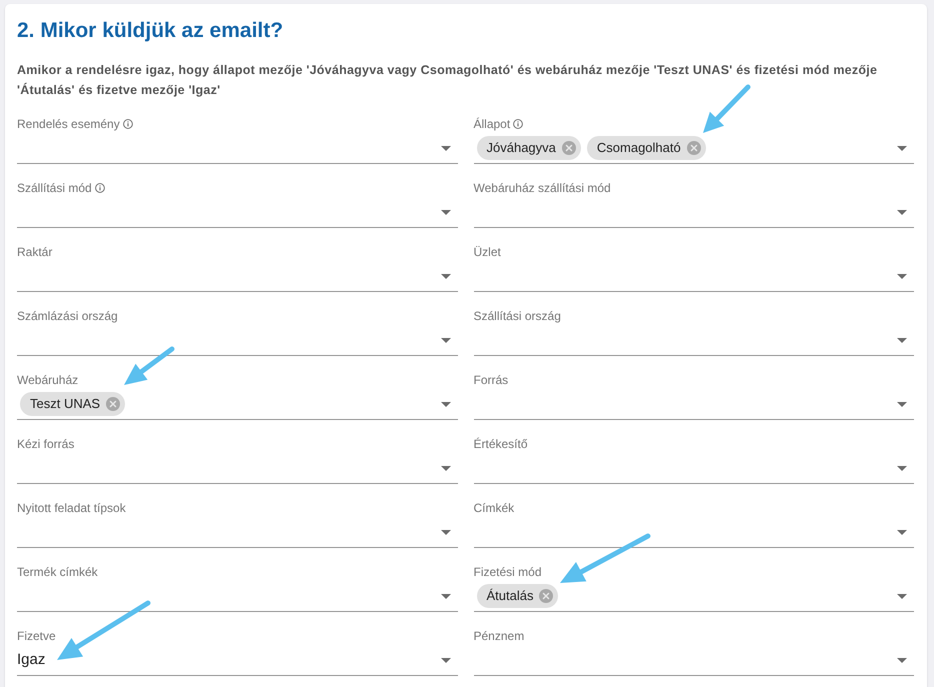 This screenshot has height=687, width=934. I want to click on select-field: Átutalás, so click(694, 596).